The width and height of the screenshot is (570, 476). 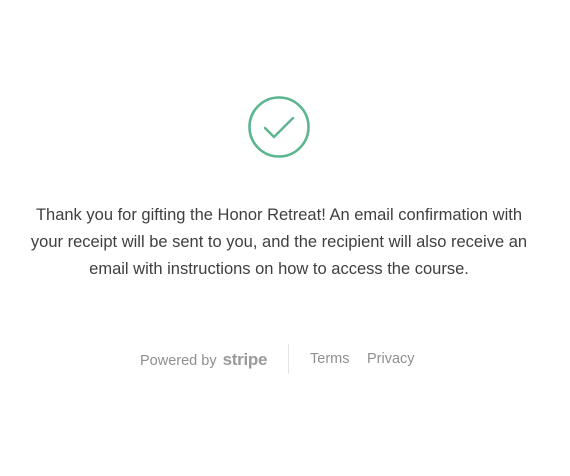 What do you see at coordinates (288, 359) in the screenshot?
I see `footer-divider` at bounding box center [288, 359].